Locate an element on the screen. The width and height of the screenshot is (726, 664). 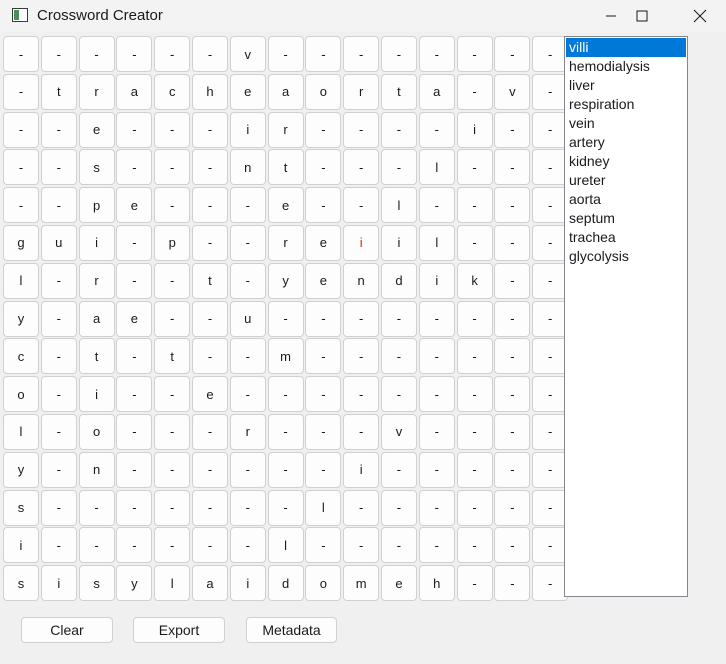
word-list-item: kidney is located at coordinates (626, 161).